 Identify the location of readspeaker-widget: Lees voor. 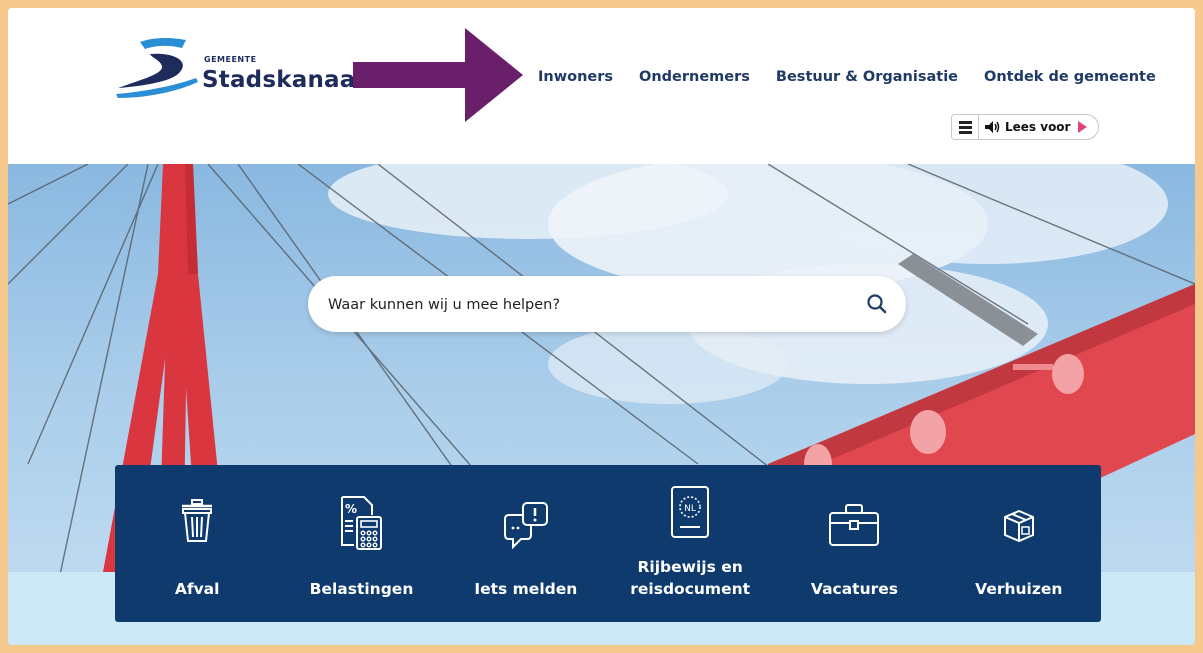
(1025, 127).